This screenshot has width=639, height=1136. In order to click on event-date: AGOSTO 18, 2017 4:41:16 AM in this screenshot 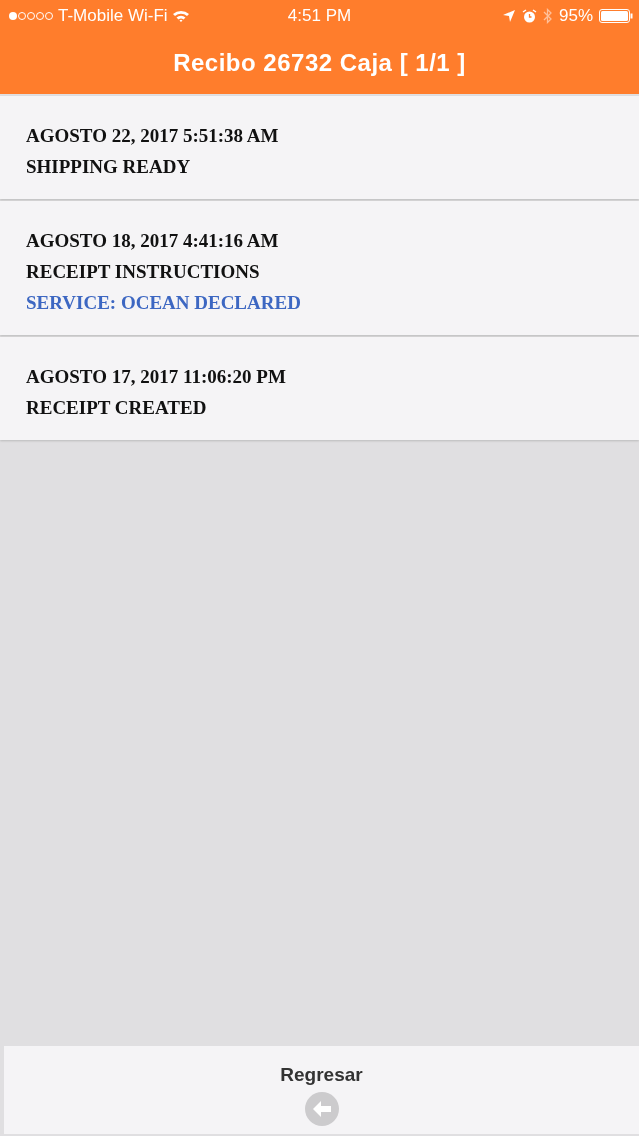, I will do `click(153, 241)`.